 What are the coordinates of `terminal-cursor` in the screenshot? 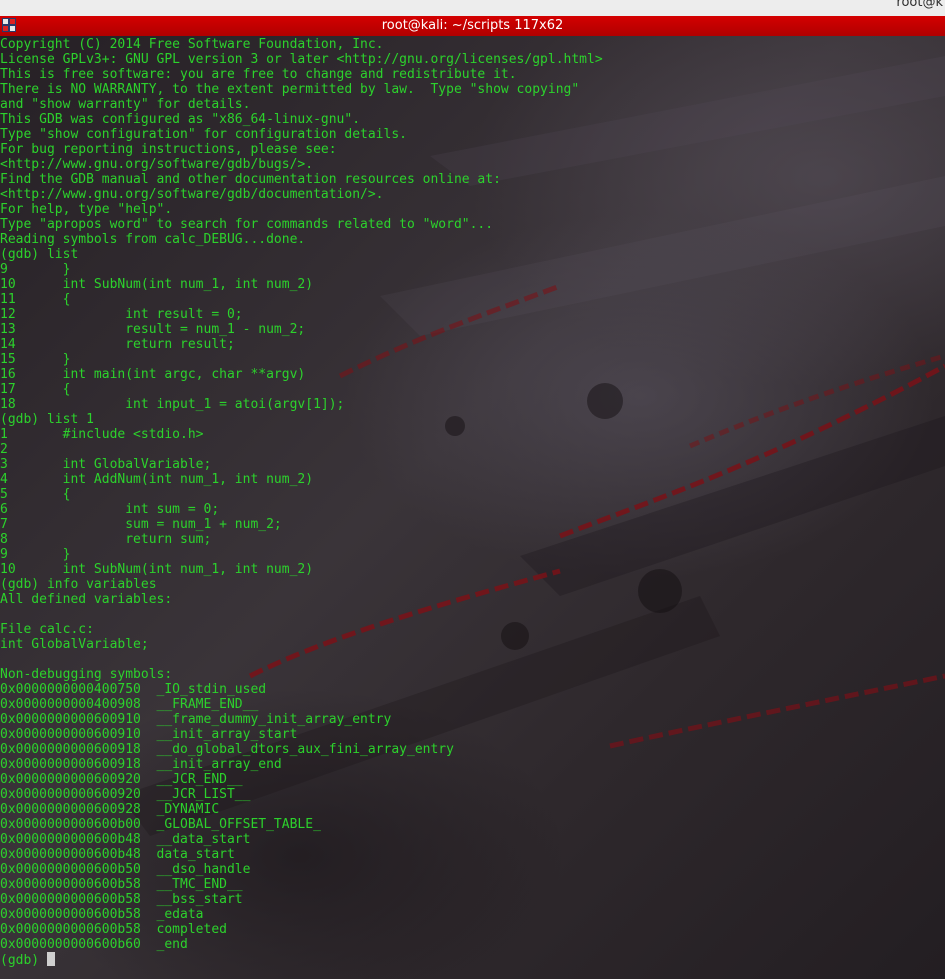 It's located at (50, 959).